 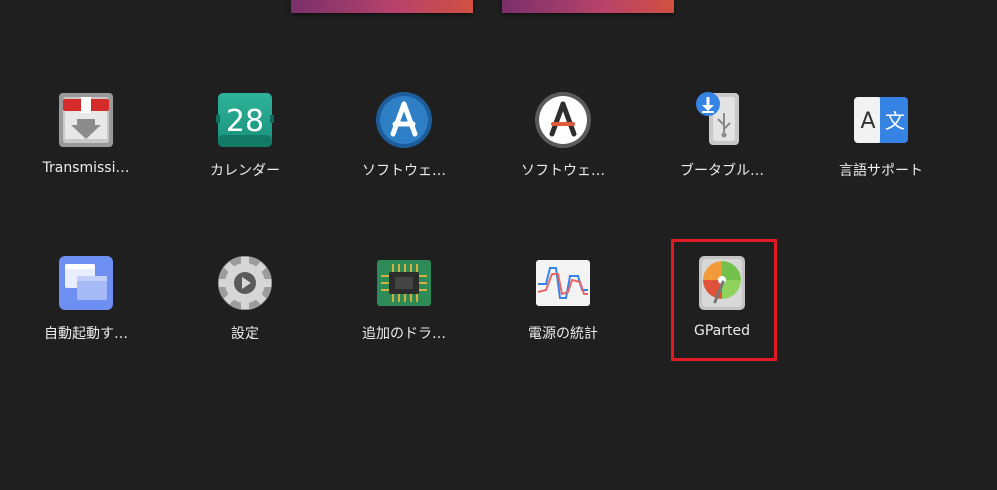 I want to click on app-label: 言語サポート, so click(x=881, y=171).